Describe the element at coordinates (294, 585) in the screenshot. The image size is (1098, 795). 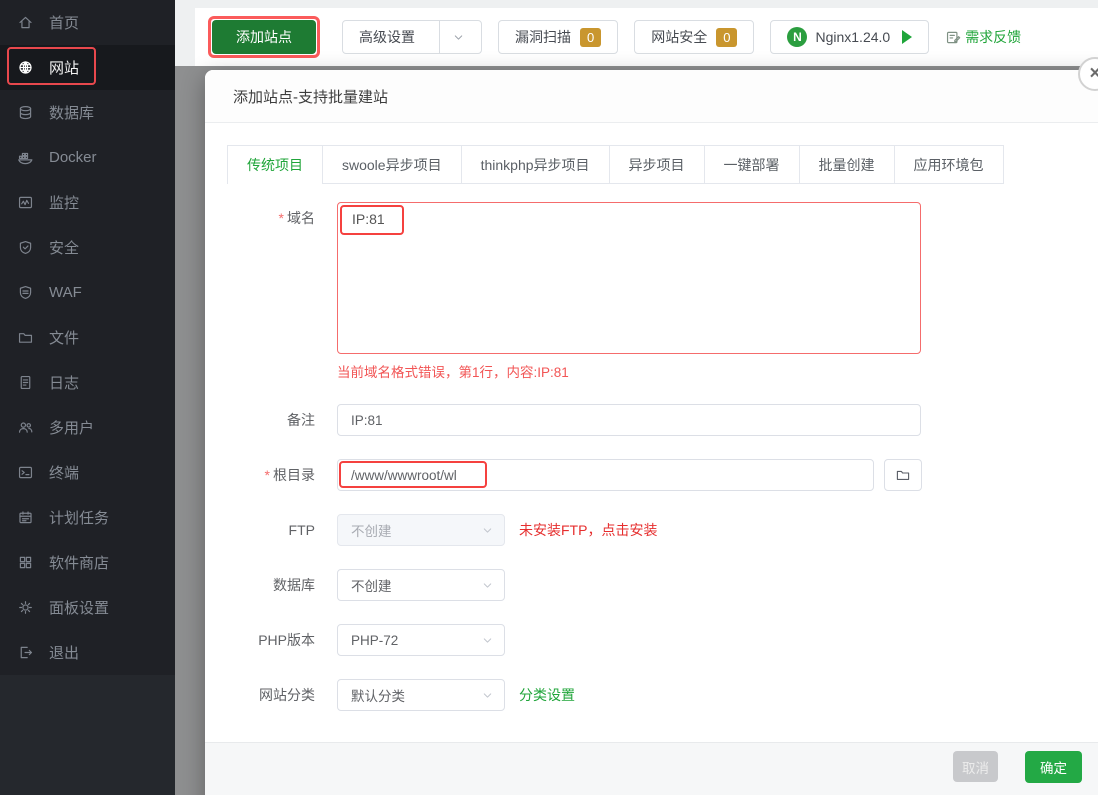
I see `database-label: 数据库` at that location.